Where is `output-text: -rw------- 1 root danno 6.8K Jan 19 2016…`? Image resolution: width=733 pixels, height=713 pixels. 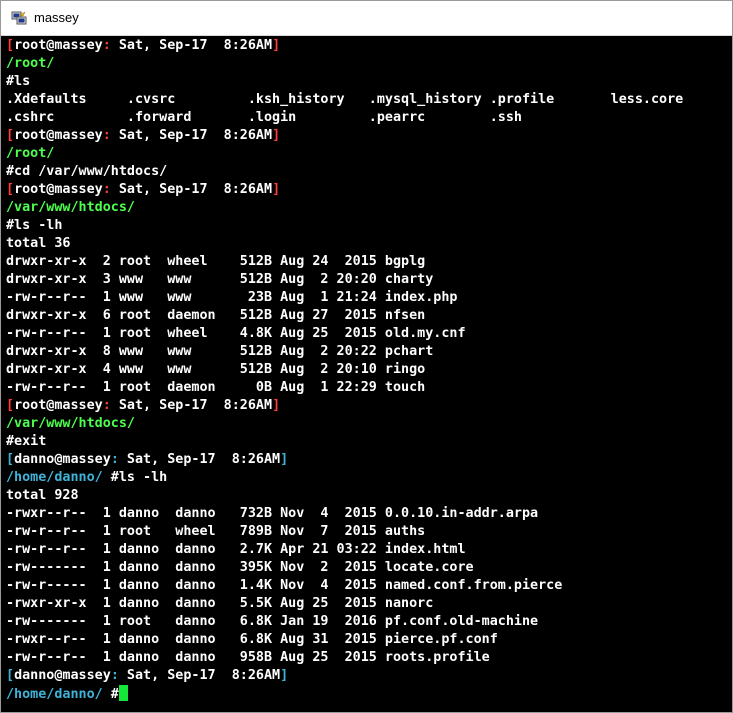
output-text: -rw------- 1 root danno 6.8K Jan 19 2016… is located at coordinates (272, 621).